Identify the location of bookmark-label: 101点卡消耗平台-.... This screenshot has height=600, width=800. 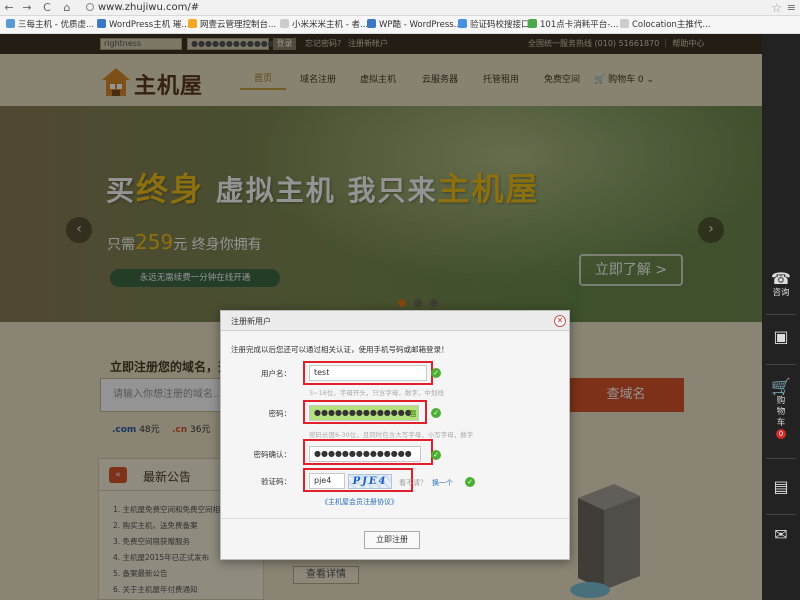
(579, 25).